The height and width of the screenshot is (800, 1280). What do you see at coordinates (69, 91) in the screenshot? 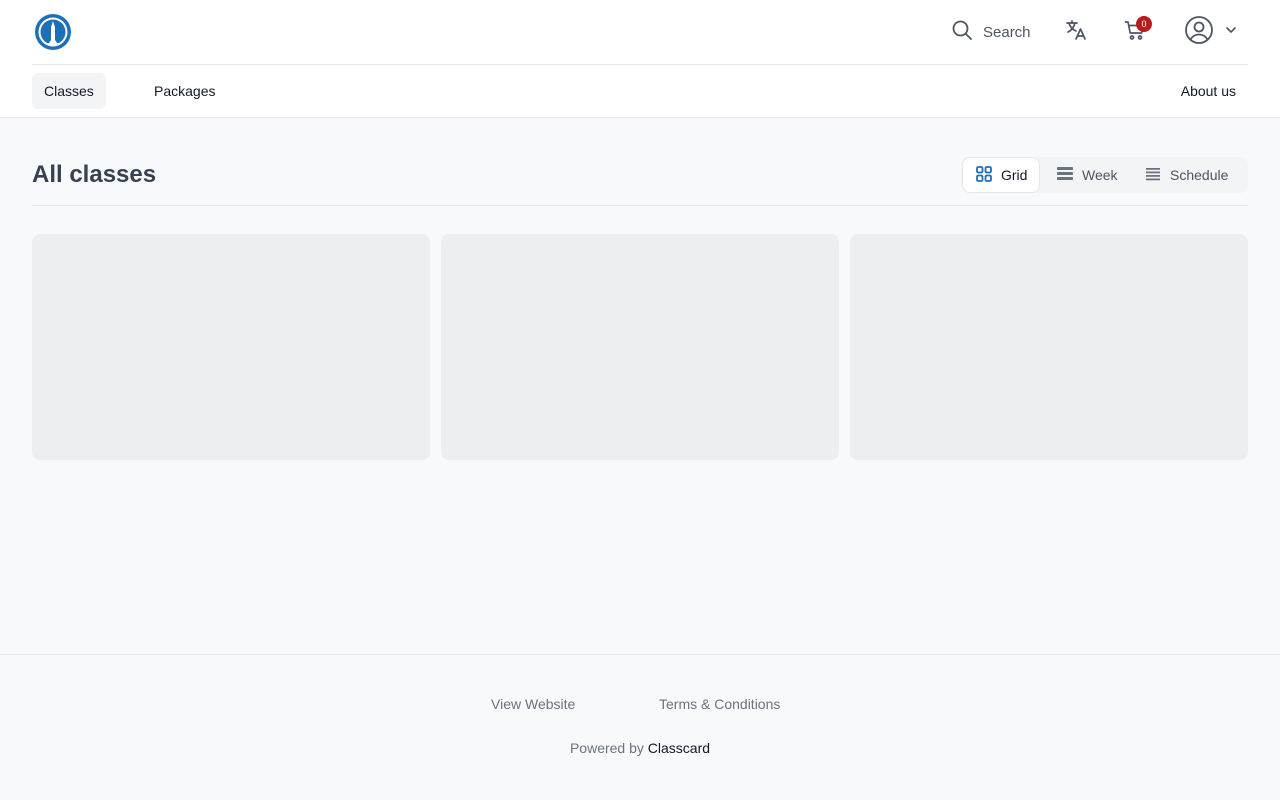
I see `nav-classes: Classes` at bounding box center [69, 91].